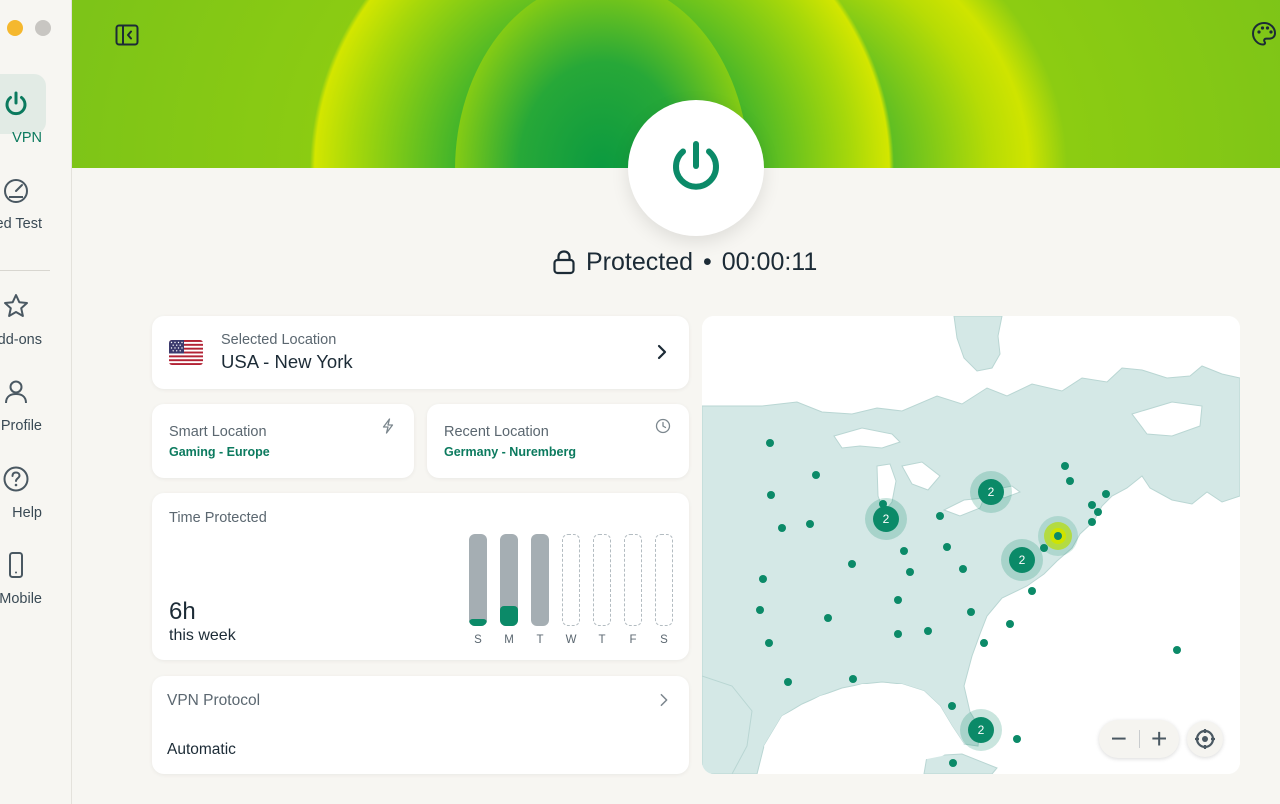 Image resolution: width=1280 pixels, height=804 pixels. Describe the element at coordinates (23, 190) in the screenshot. I see `speedometer-icon` at that location.